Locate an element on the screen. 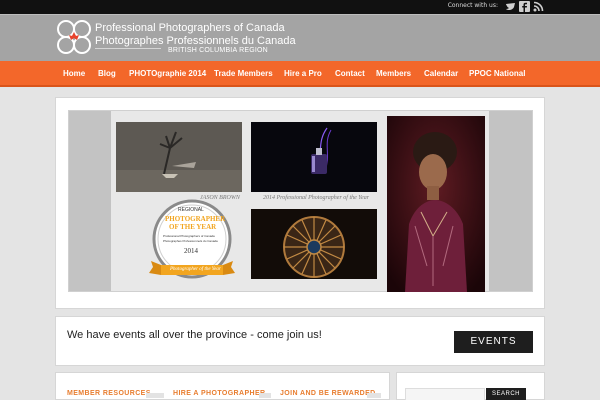 The width and height of the screenshot is (600, 400). region-name: BRITISH COLUMBIA REGION is located at coordinates (218, 50).